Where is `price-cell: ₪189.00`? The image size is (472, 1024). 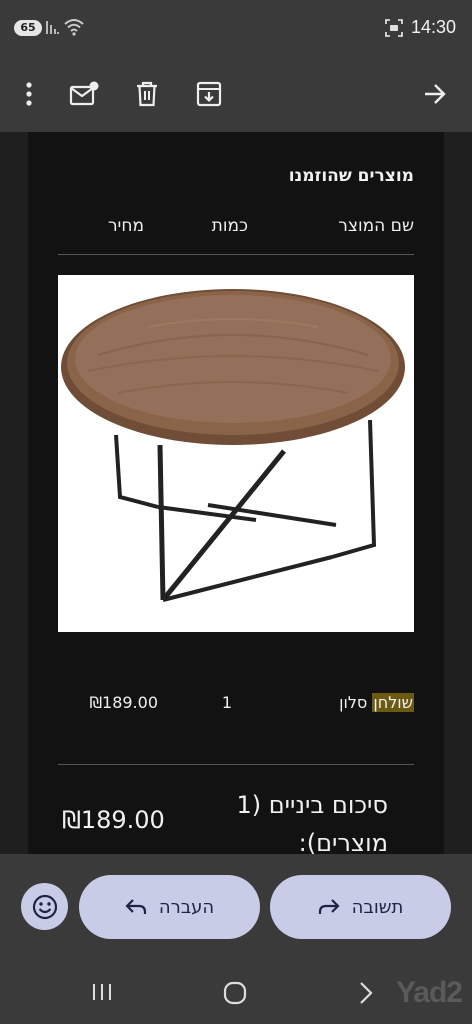
price-cell: ₪189.00 is located at coordinates (123, 702).